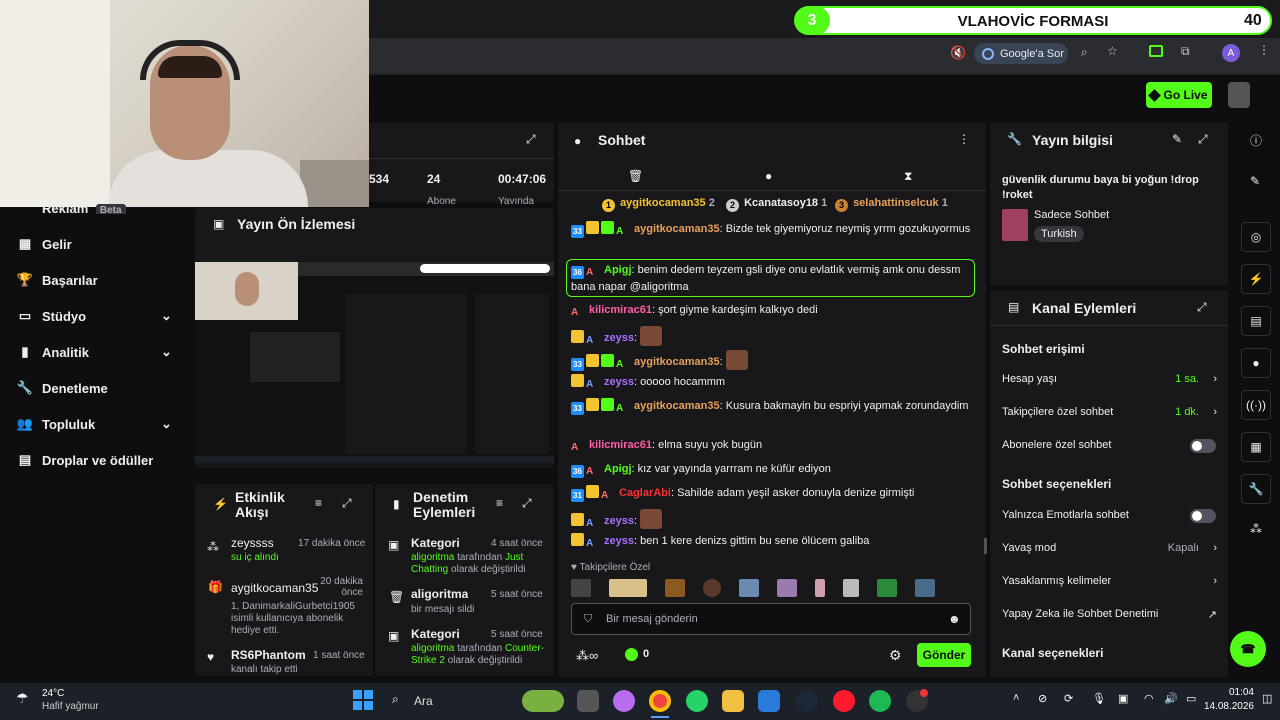  What do you see at coordinates (771, 589) in the screenshot?
I see `emote-bar` at bounding box center [771, 589].